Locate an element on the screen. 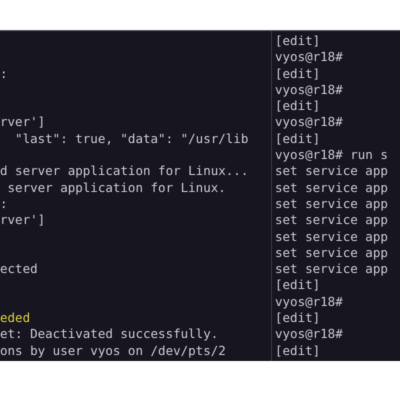 This screenshot has width=400, height=400. terminal-line: server application for Linux. is located at coordinates (116, 188).